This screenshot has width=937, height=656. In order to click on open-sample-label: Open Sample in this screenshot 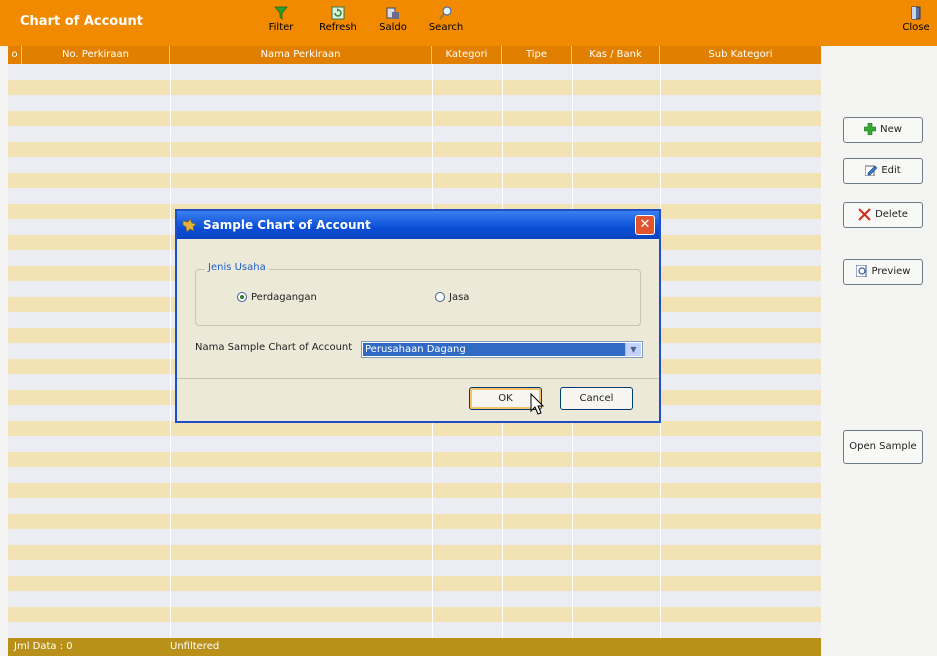, I will do `click(883, 446)`.